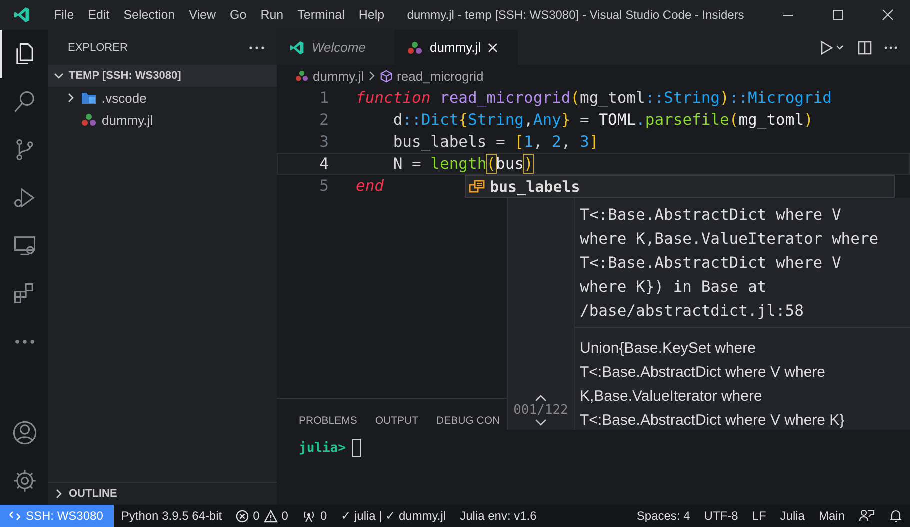 The image size is (910, 527). I want to click on folder-icon, so click(89, 98).